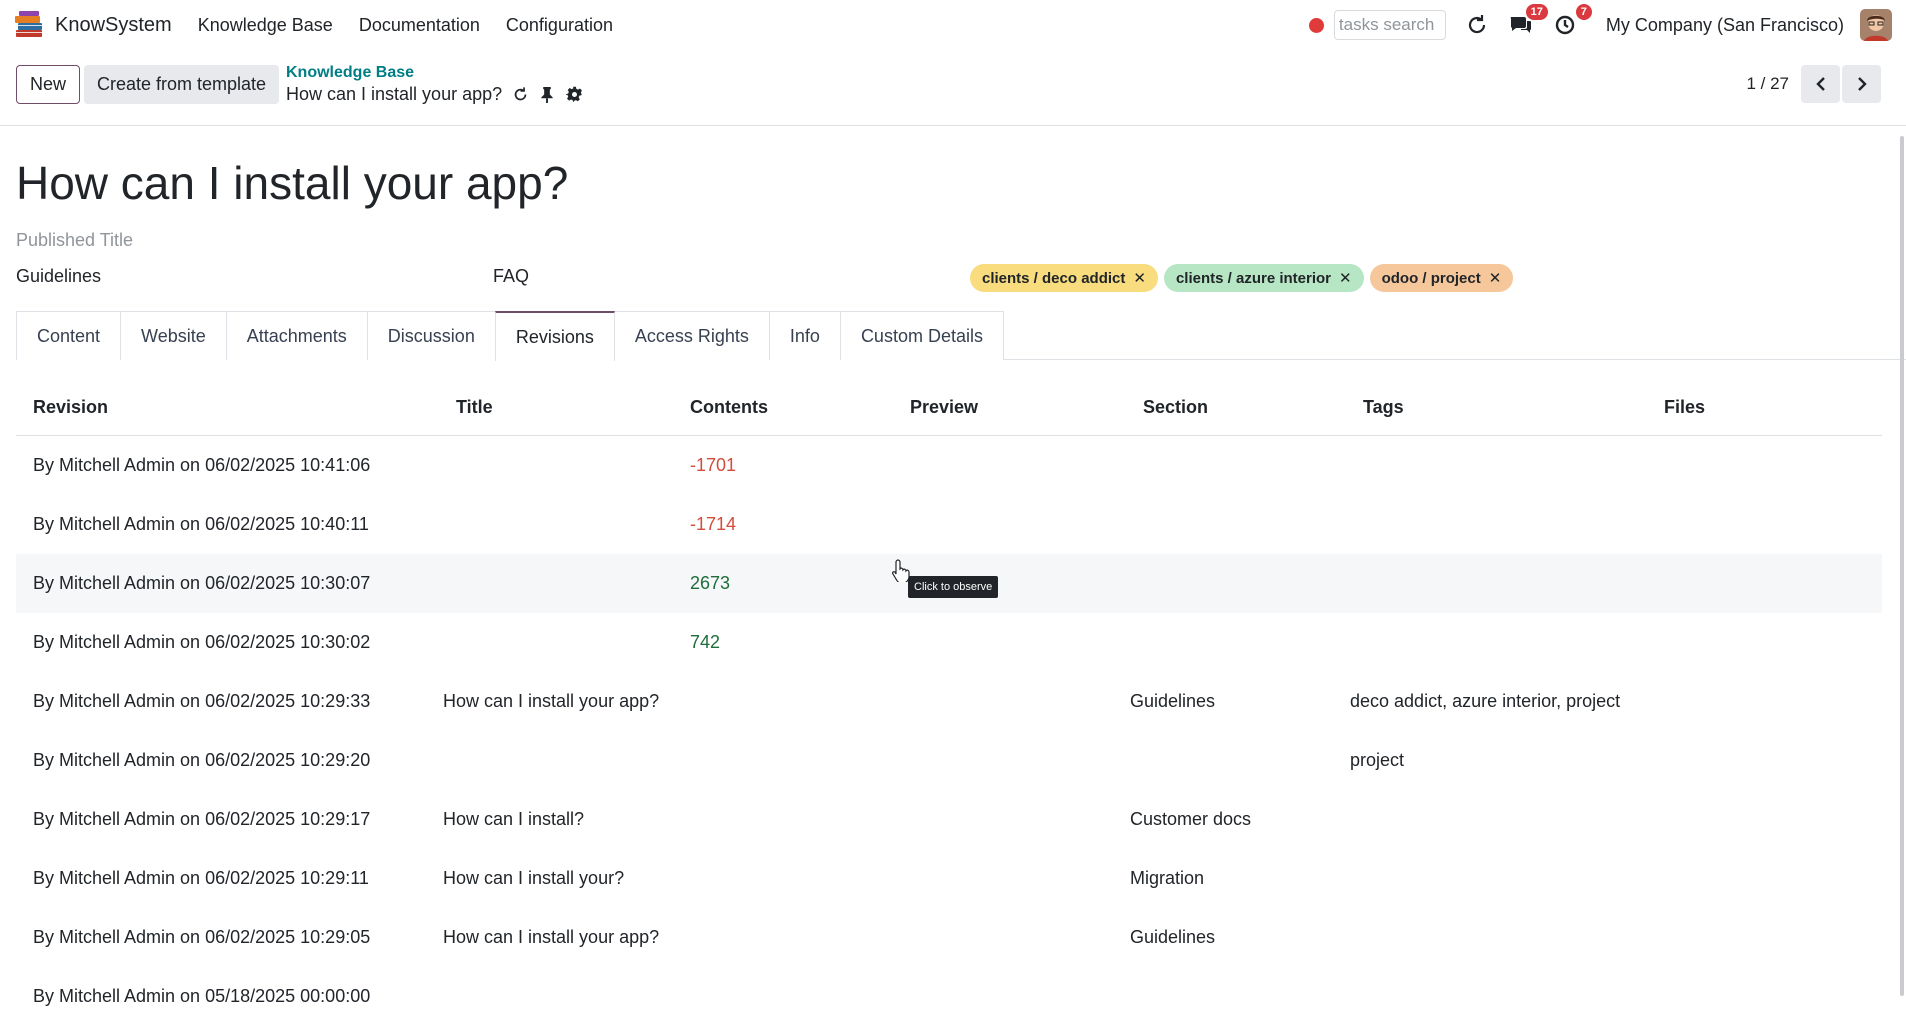  What do you see at coordinates (949, 996) in the screenshot?
I see `table-row: By Mitchell Admin on 05/18/2025 00:00:00` at bounding box center [949, 996].